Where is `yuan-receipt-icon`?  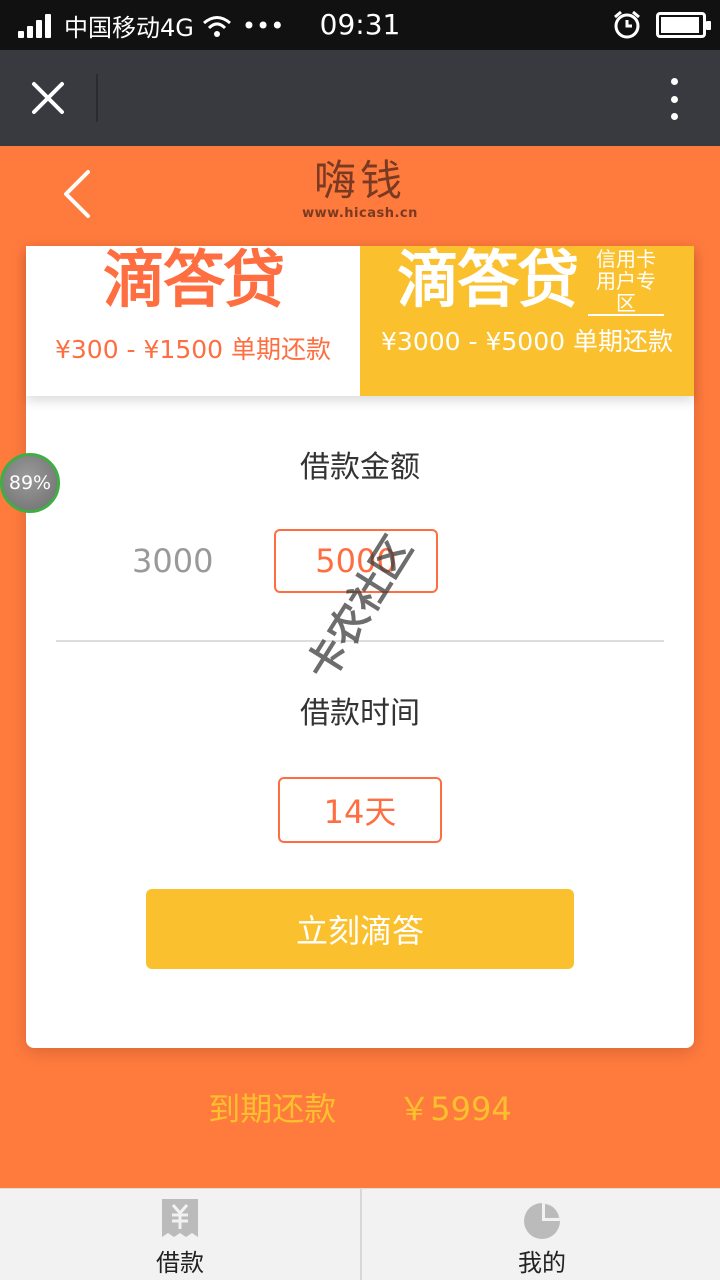 yuan-receipt-icon is located at coordinates (180, 1218).